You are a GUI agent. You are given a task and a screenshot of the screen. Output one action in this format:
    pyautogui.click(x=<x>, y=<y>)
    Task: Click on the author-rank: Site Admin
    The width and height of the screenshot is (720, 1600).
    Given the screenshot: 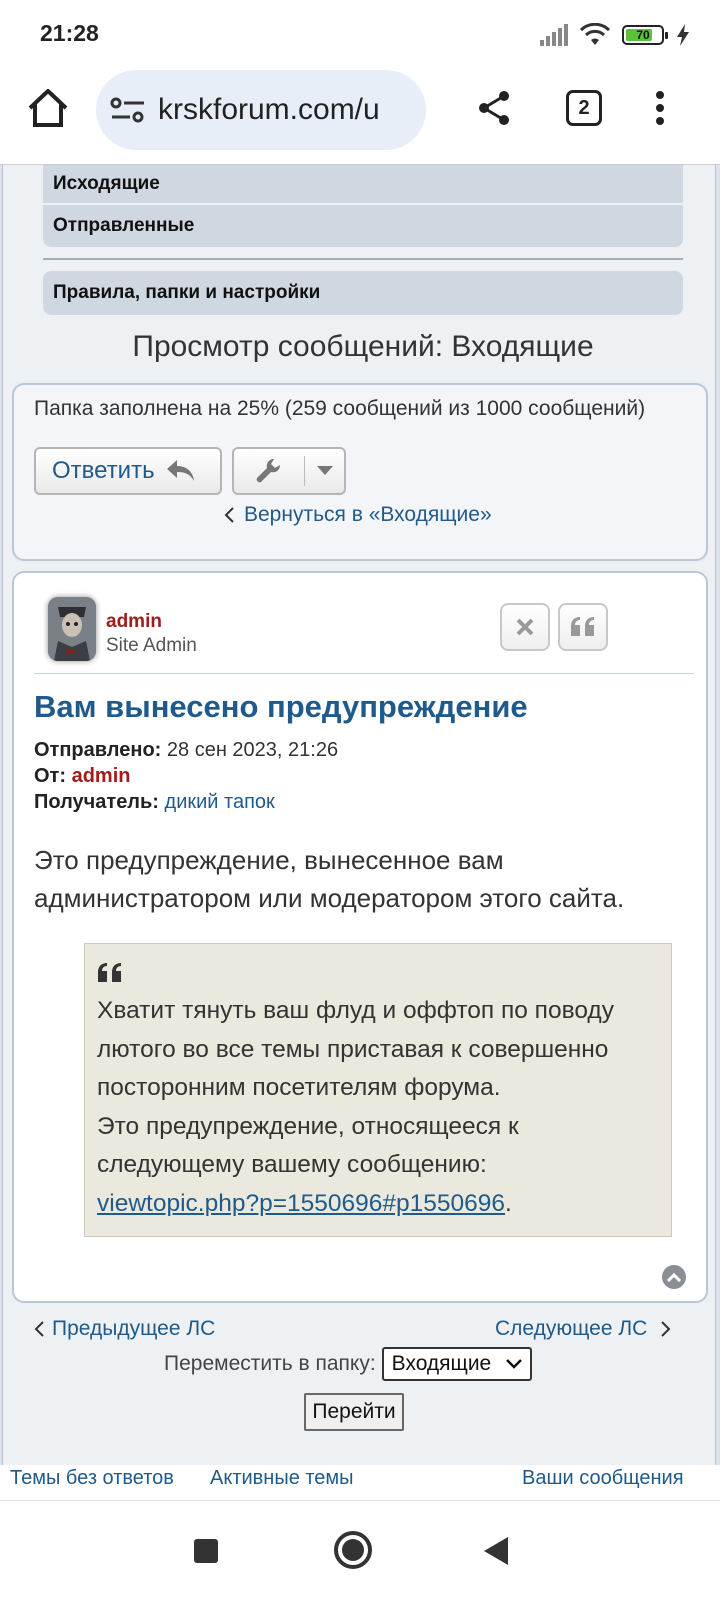 What is the action you would take?
    pyautogui.click(x=151, y=645)
    